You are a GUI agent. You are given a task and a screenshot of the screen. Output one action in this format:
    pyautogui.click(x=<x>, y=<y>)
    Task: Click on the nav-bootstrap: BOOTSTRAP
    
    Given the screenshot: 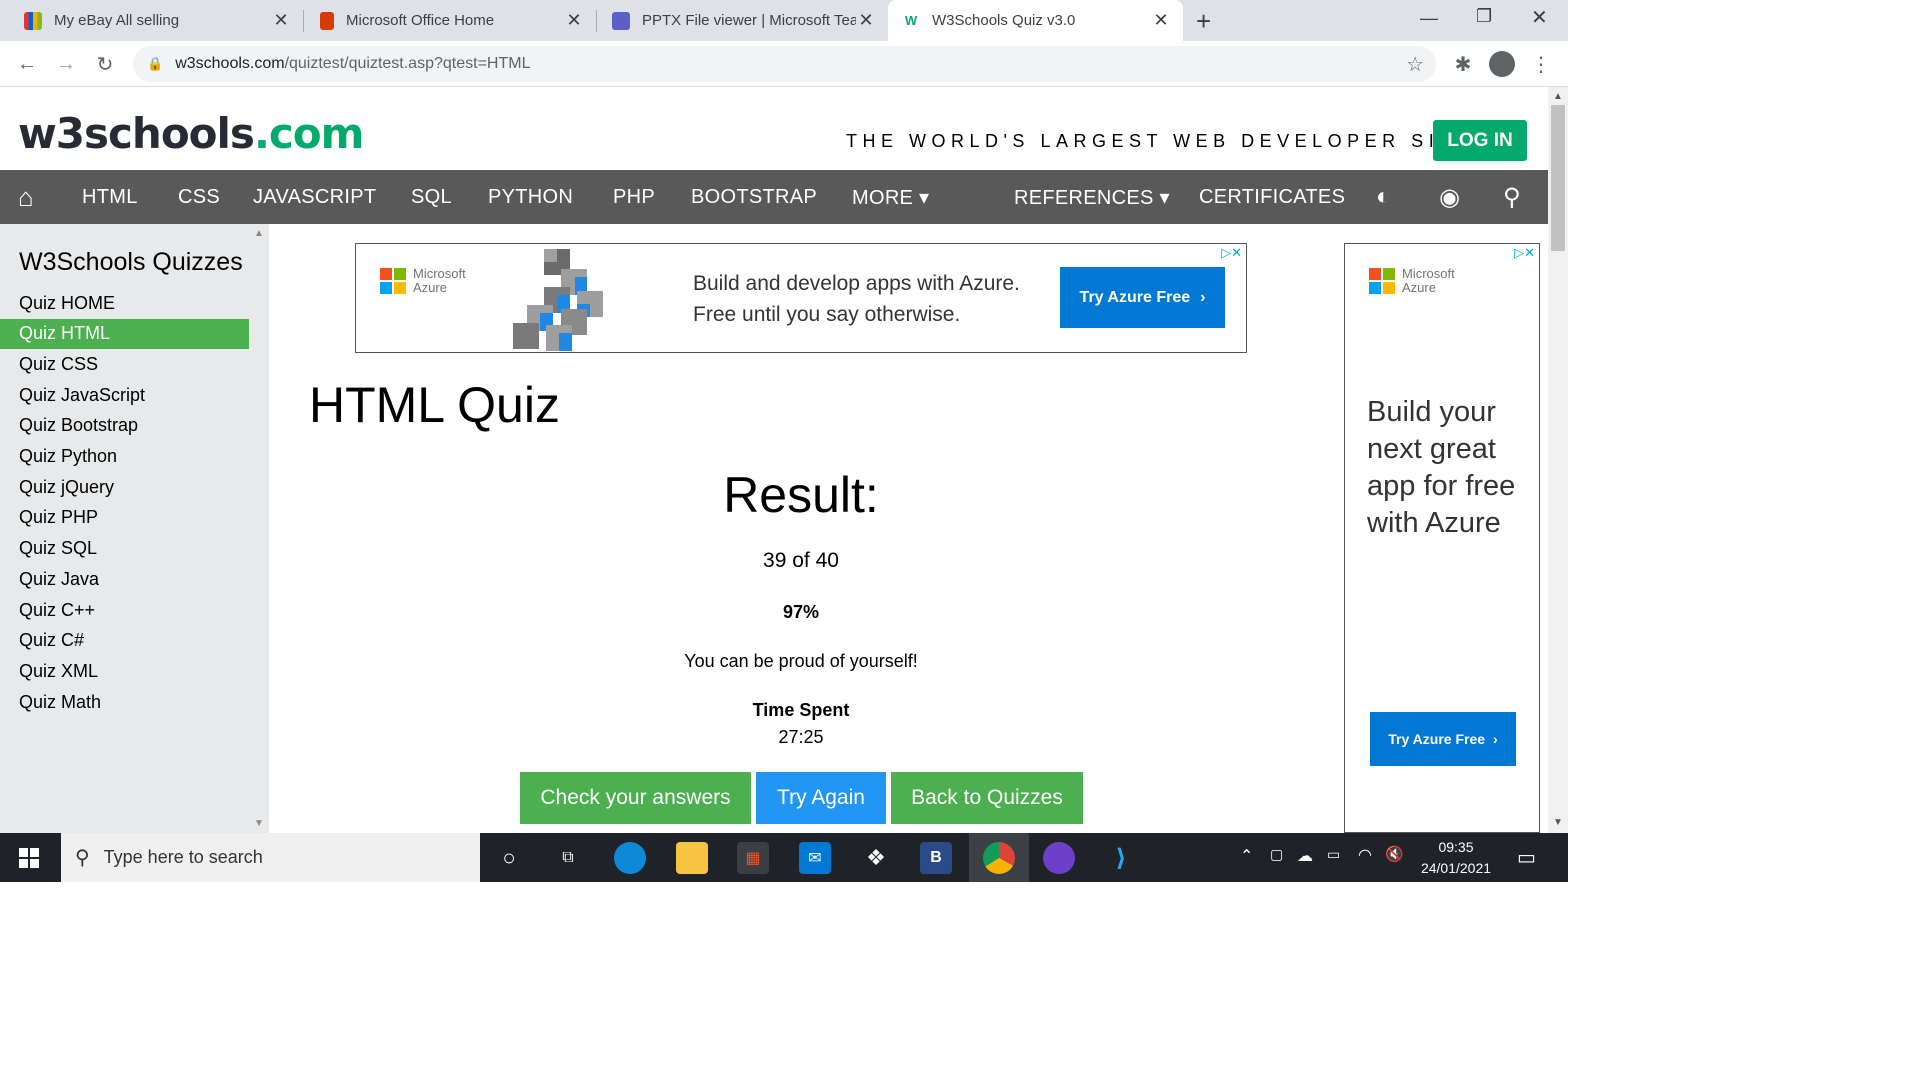 What is the action you would take?
    pyautogui.click(x=754, y=197)
    